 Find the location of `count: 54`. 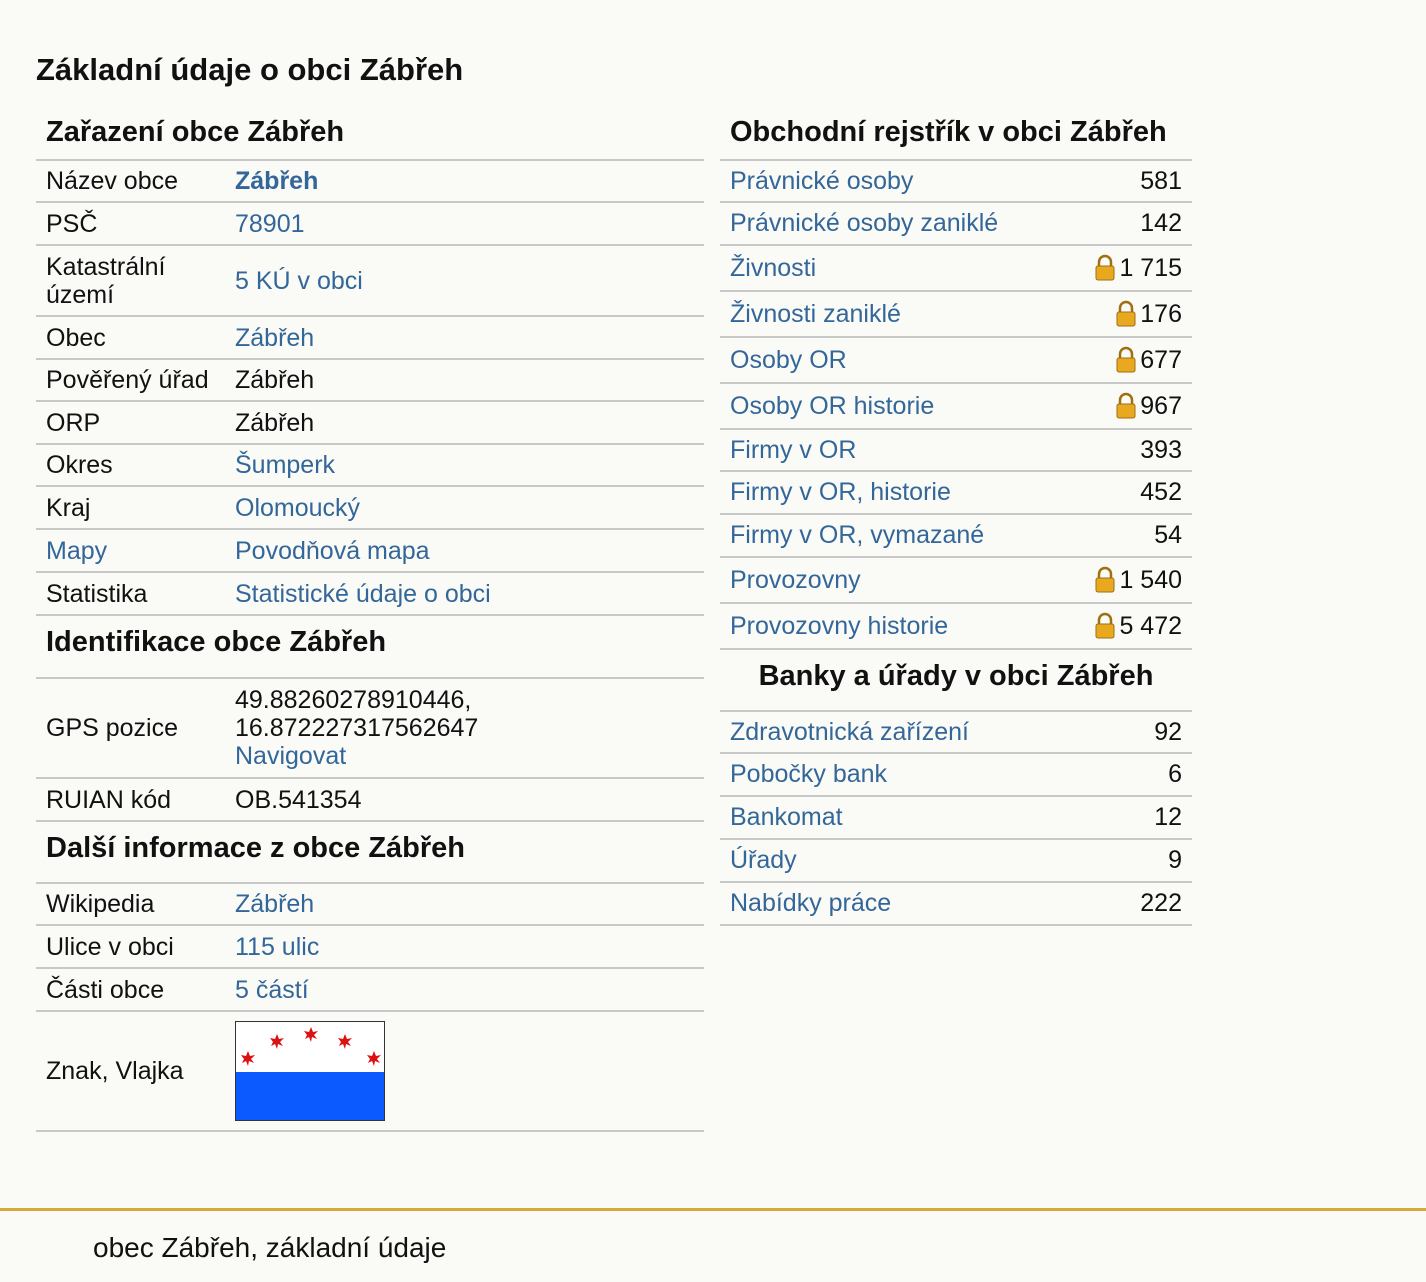

count: 54 is located at coordinates (1168, 535).